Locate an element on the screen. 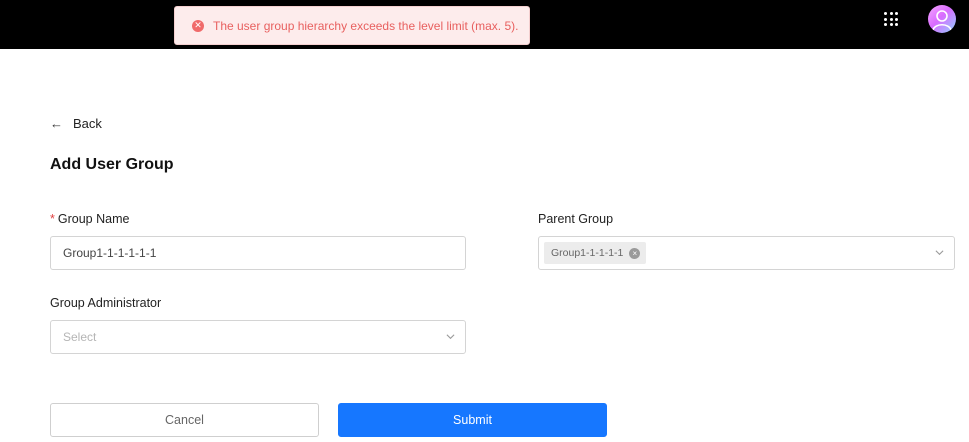  cancel-button: Cancel is located at coordinates (184, 420).